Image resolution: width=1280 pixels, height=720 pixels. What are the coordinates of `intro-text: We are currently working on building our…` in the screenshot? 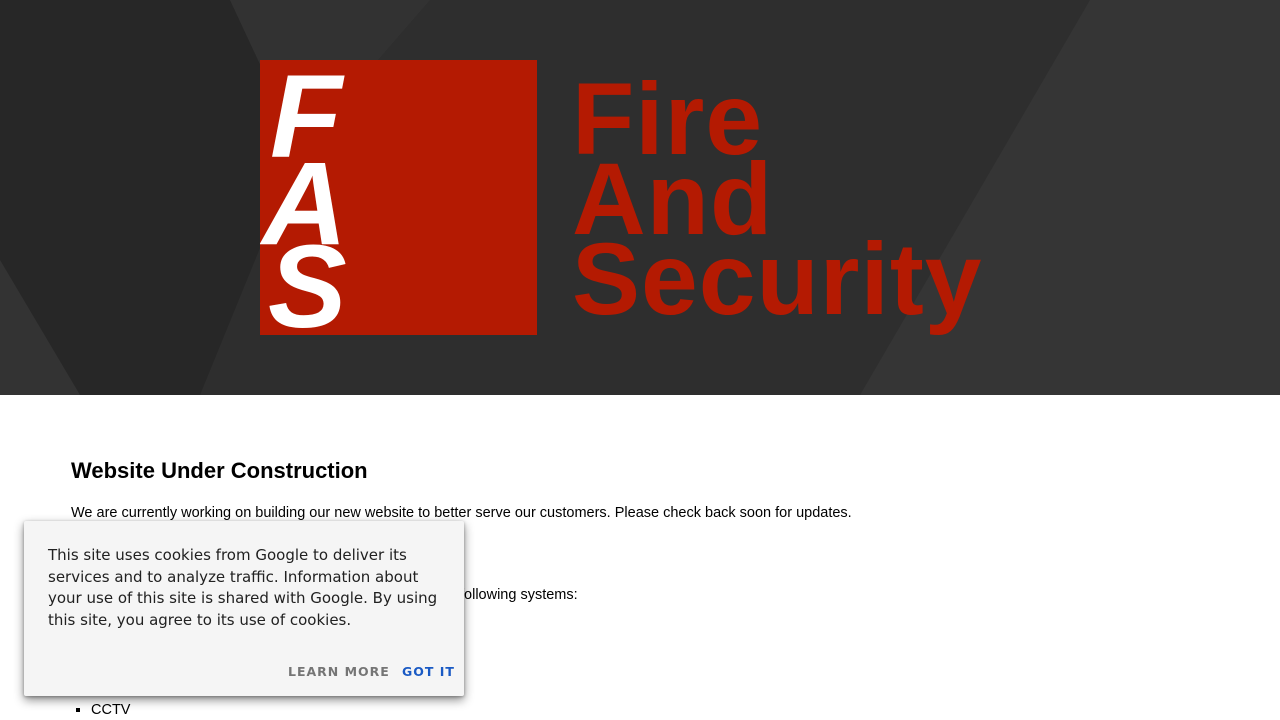 It's located at (461, 513).